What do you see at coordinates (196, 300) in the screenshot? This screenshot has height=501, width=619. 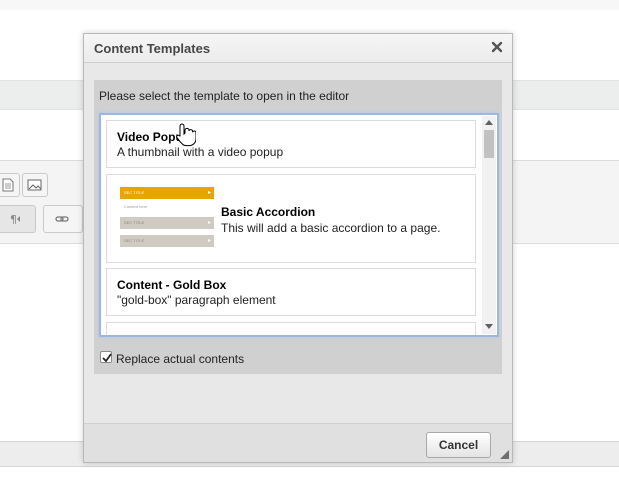 I see `template-description: "gold-box" paragraph element` at bounding box center [196, 300].